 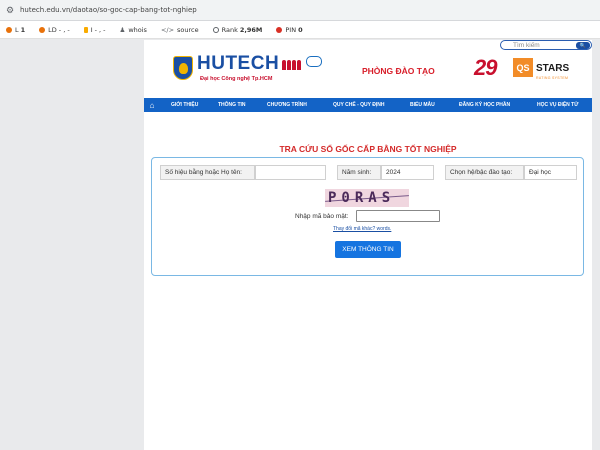 What do you see at coordinates (523, 67) in the screenshot?
I see `qs-logo: QS` at bounding box center [523, 67].